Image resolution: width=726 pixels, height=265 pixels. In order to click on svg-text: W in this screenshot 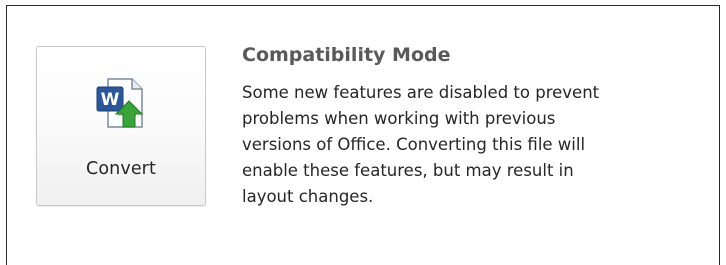, I will do `click(110, 100)`.